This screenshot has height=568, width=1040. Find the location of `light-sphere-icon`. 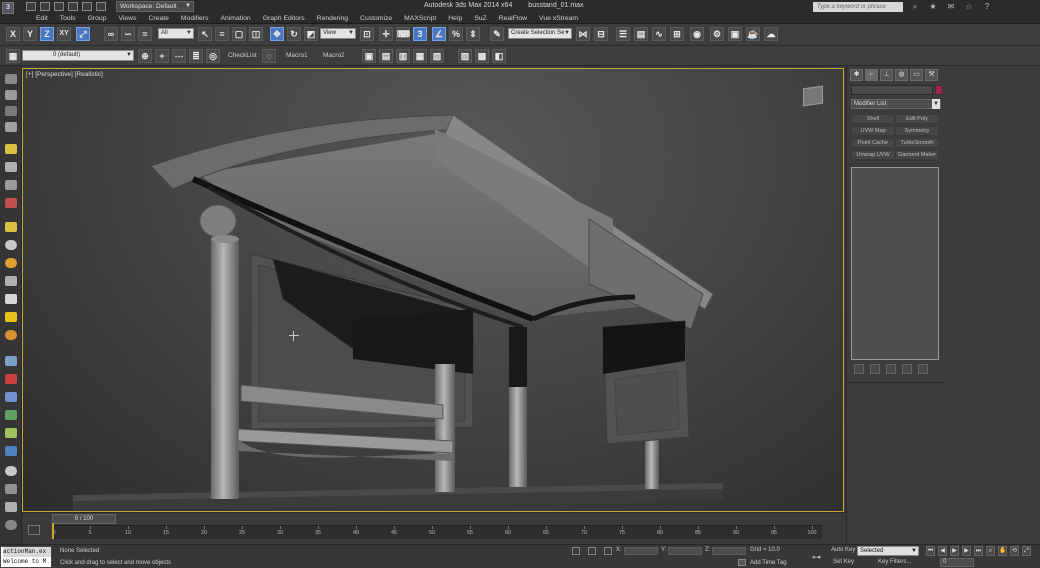

light-sphere-icon is located at coordinates (11, 471).